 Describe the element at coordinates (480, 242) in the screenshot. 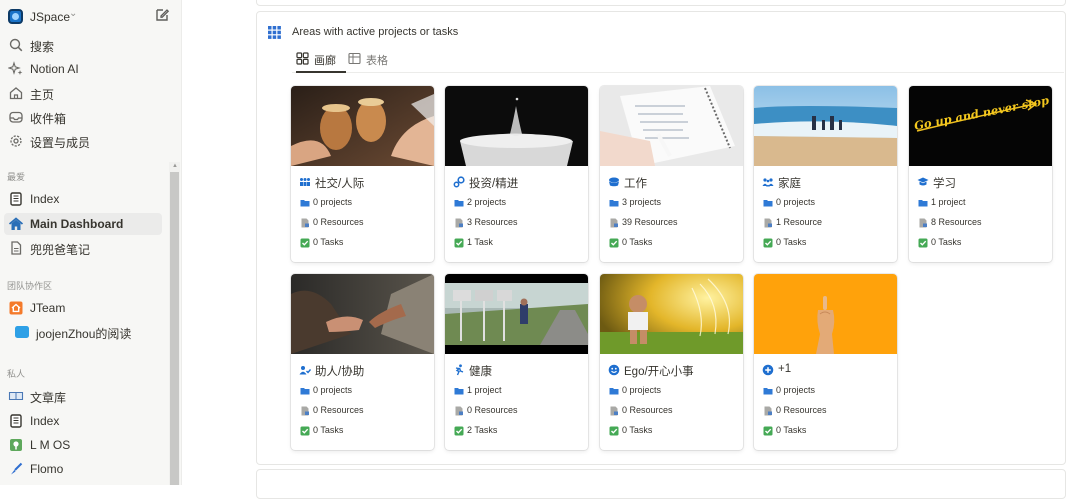

I see `card-tasks-text: 1 Task` at that location.